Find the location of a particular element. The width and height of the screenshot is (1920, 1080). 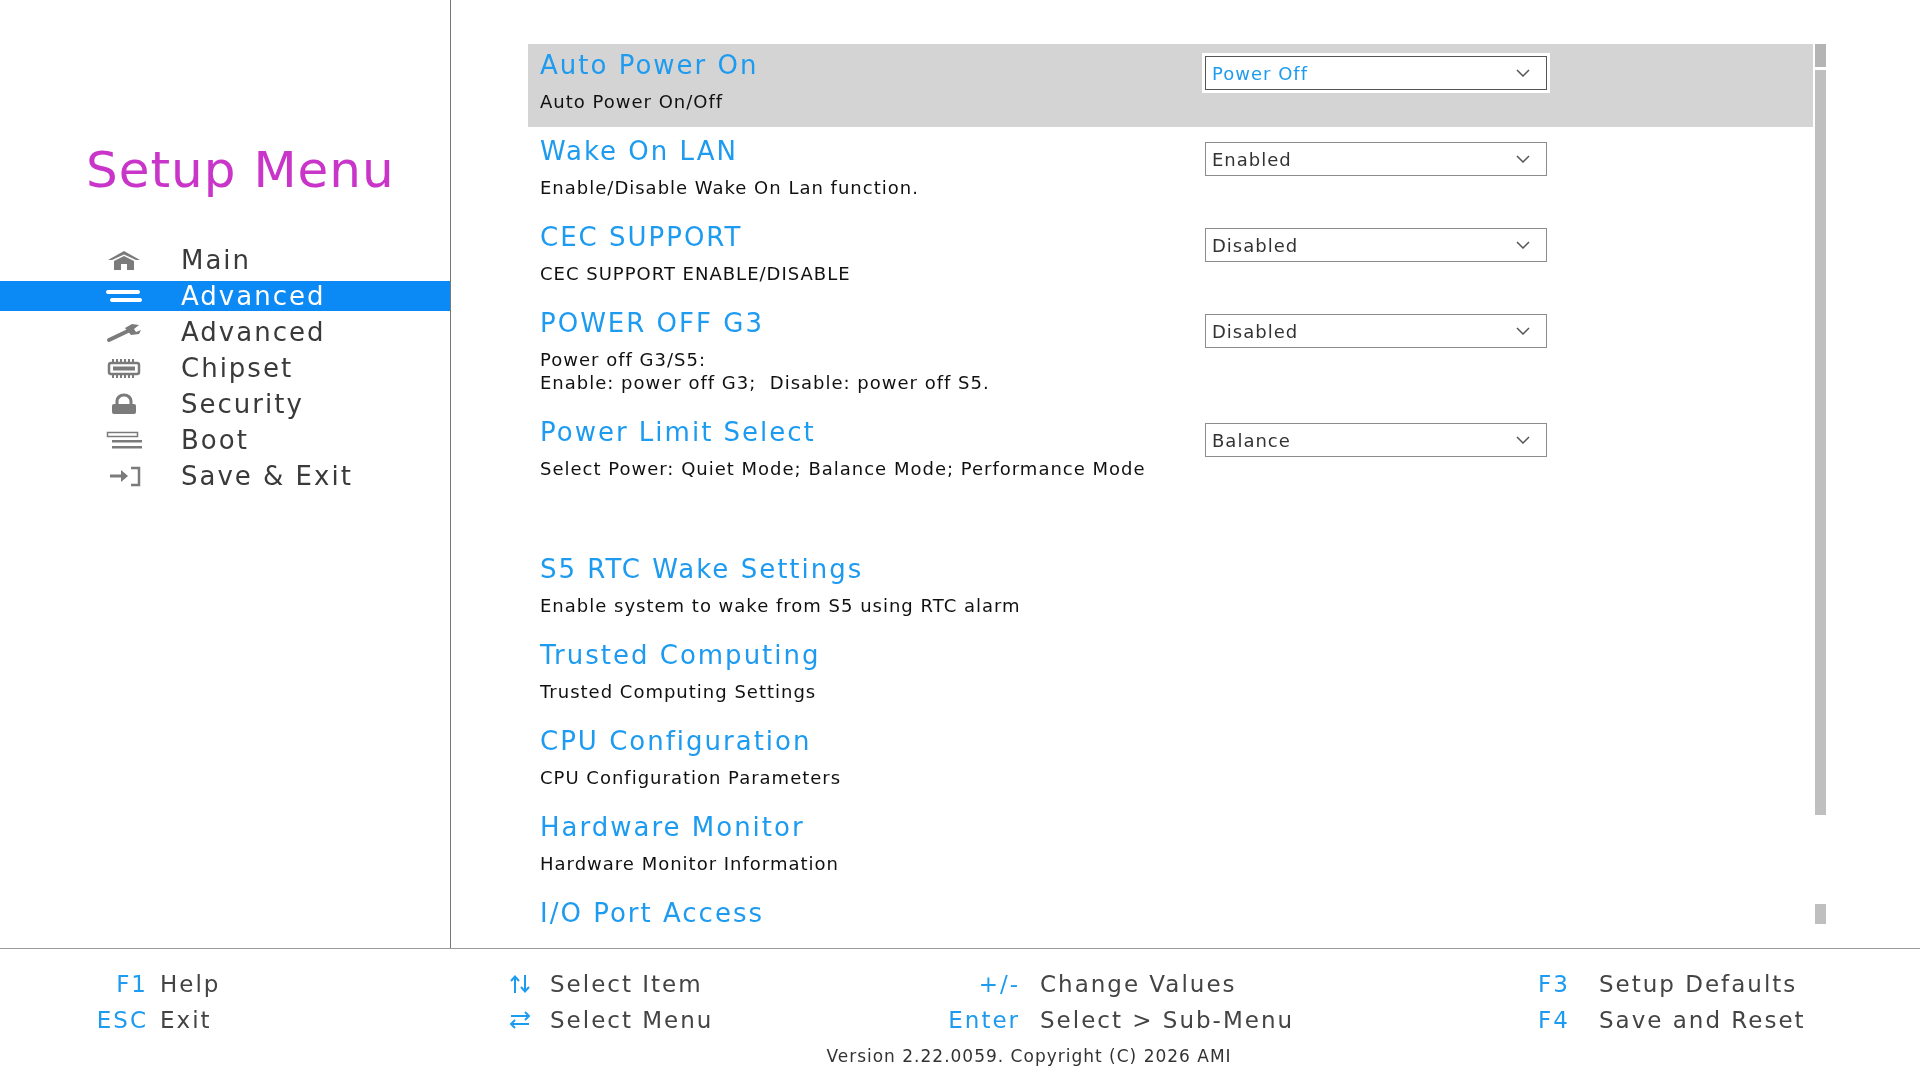

menu-item: Main is located at coordinates (225, 260).